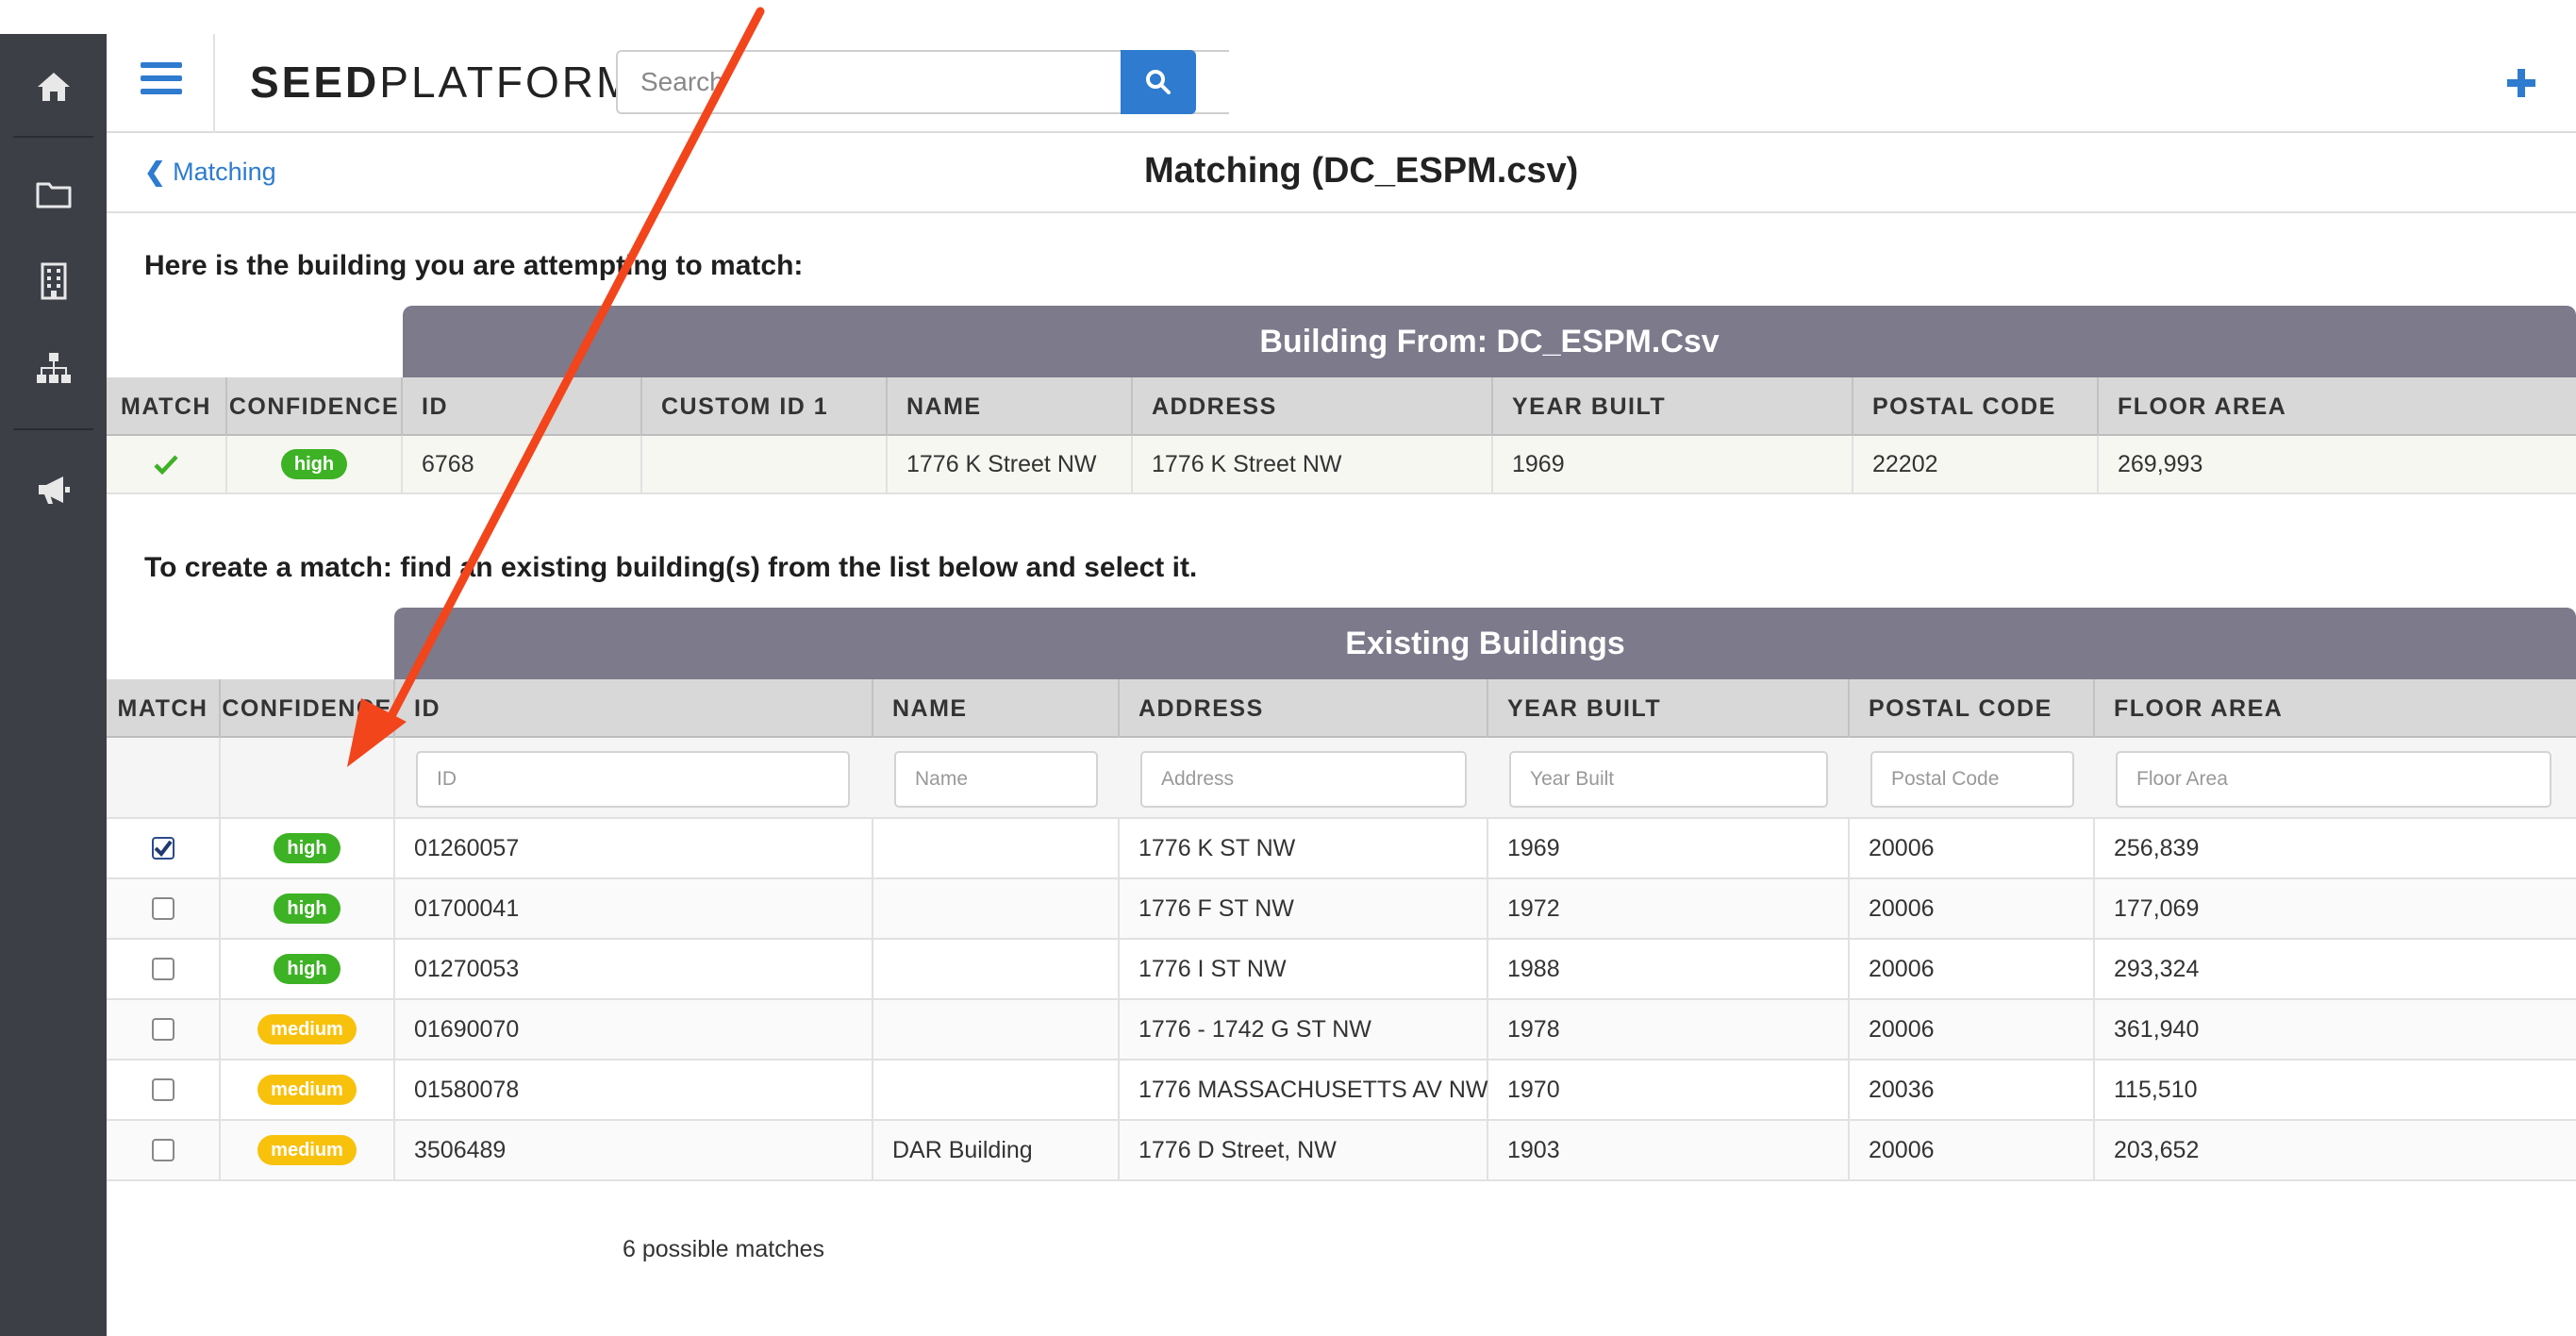 The height and width of the screenshot is (1336, 2576). I want to click on filter-row, so click(1341, 778).